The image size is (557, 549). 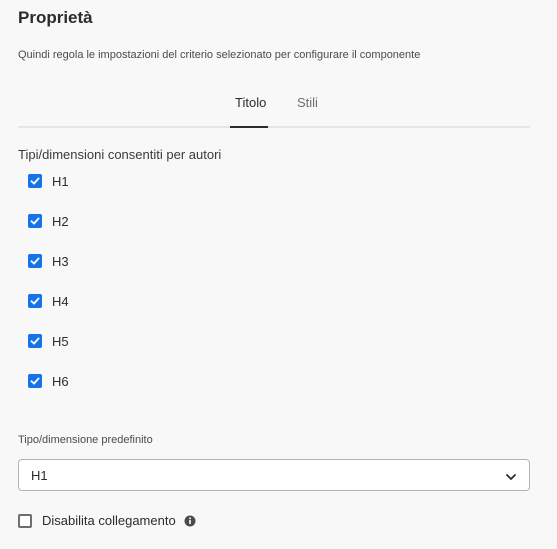 I want to click on checkbox-h6: H6, so click(x=48, y=381).